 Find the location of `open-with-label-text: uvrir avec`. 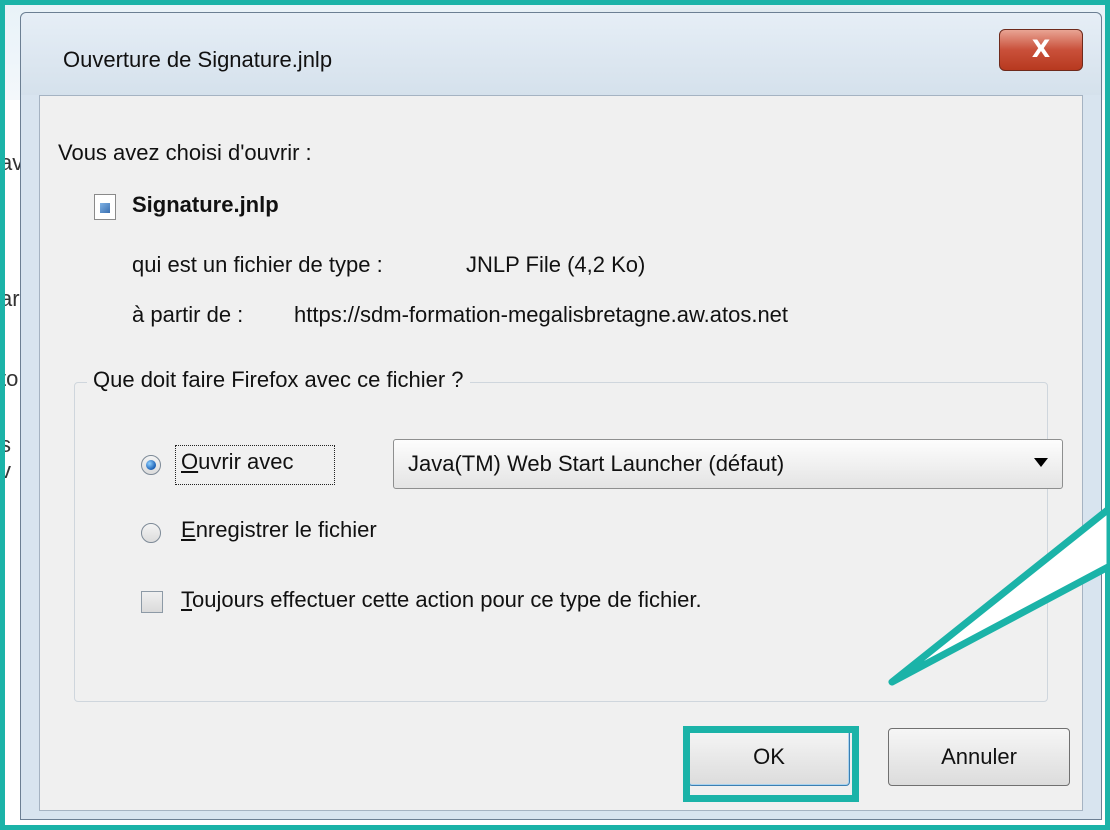

open-with-label-text: uvrir avec is located at coordinates (246, 461).